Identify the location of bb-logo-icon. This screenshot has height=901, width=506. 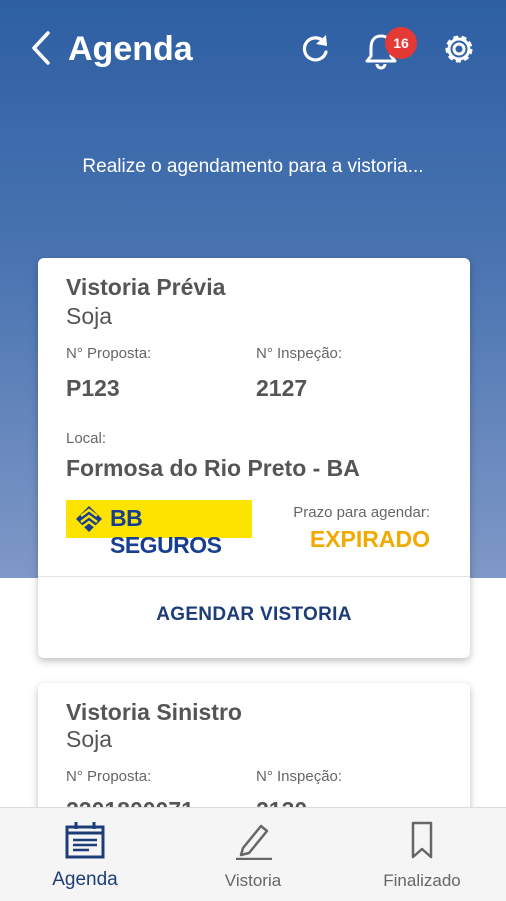
(89, 519).